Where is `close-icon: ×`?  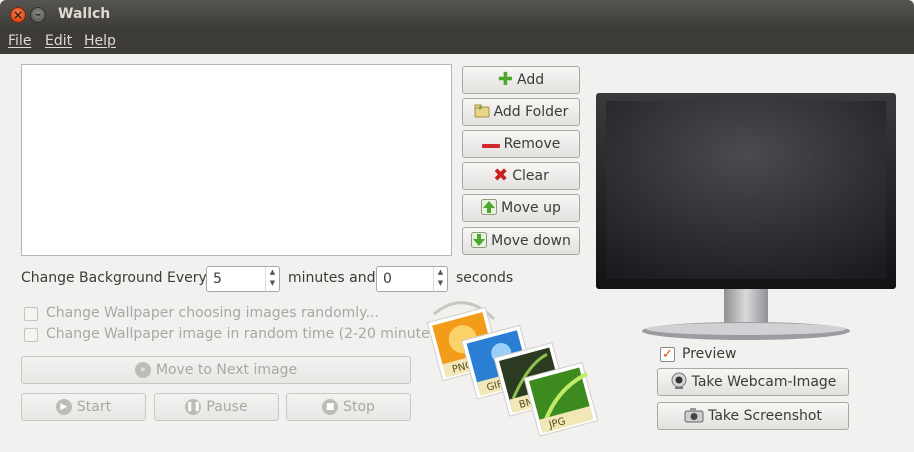 close-icon: × is located at coordinates (18, 15).